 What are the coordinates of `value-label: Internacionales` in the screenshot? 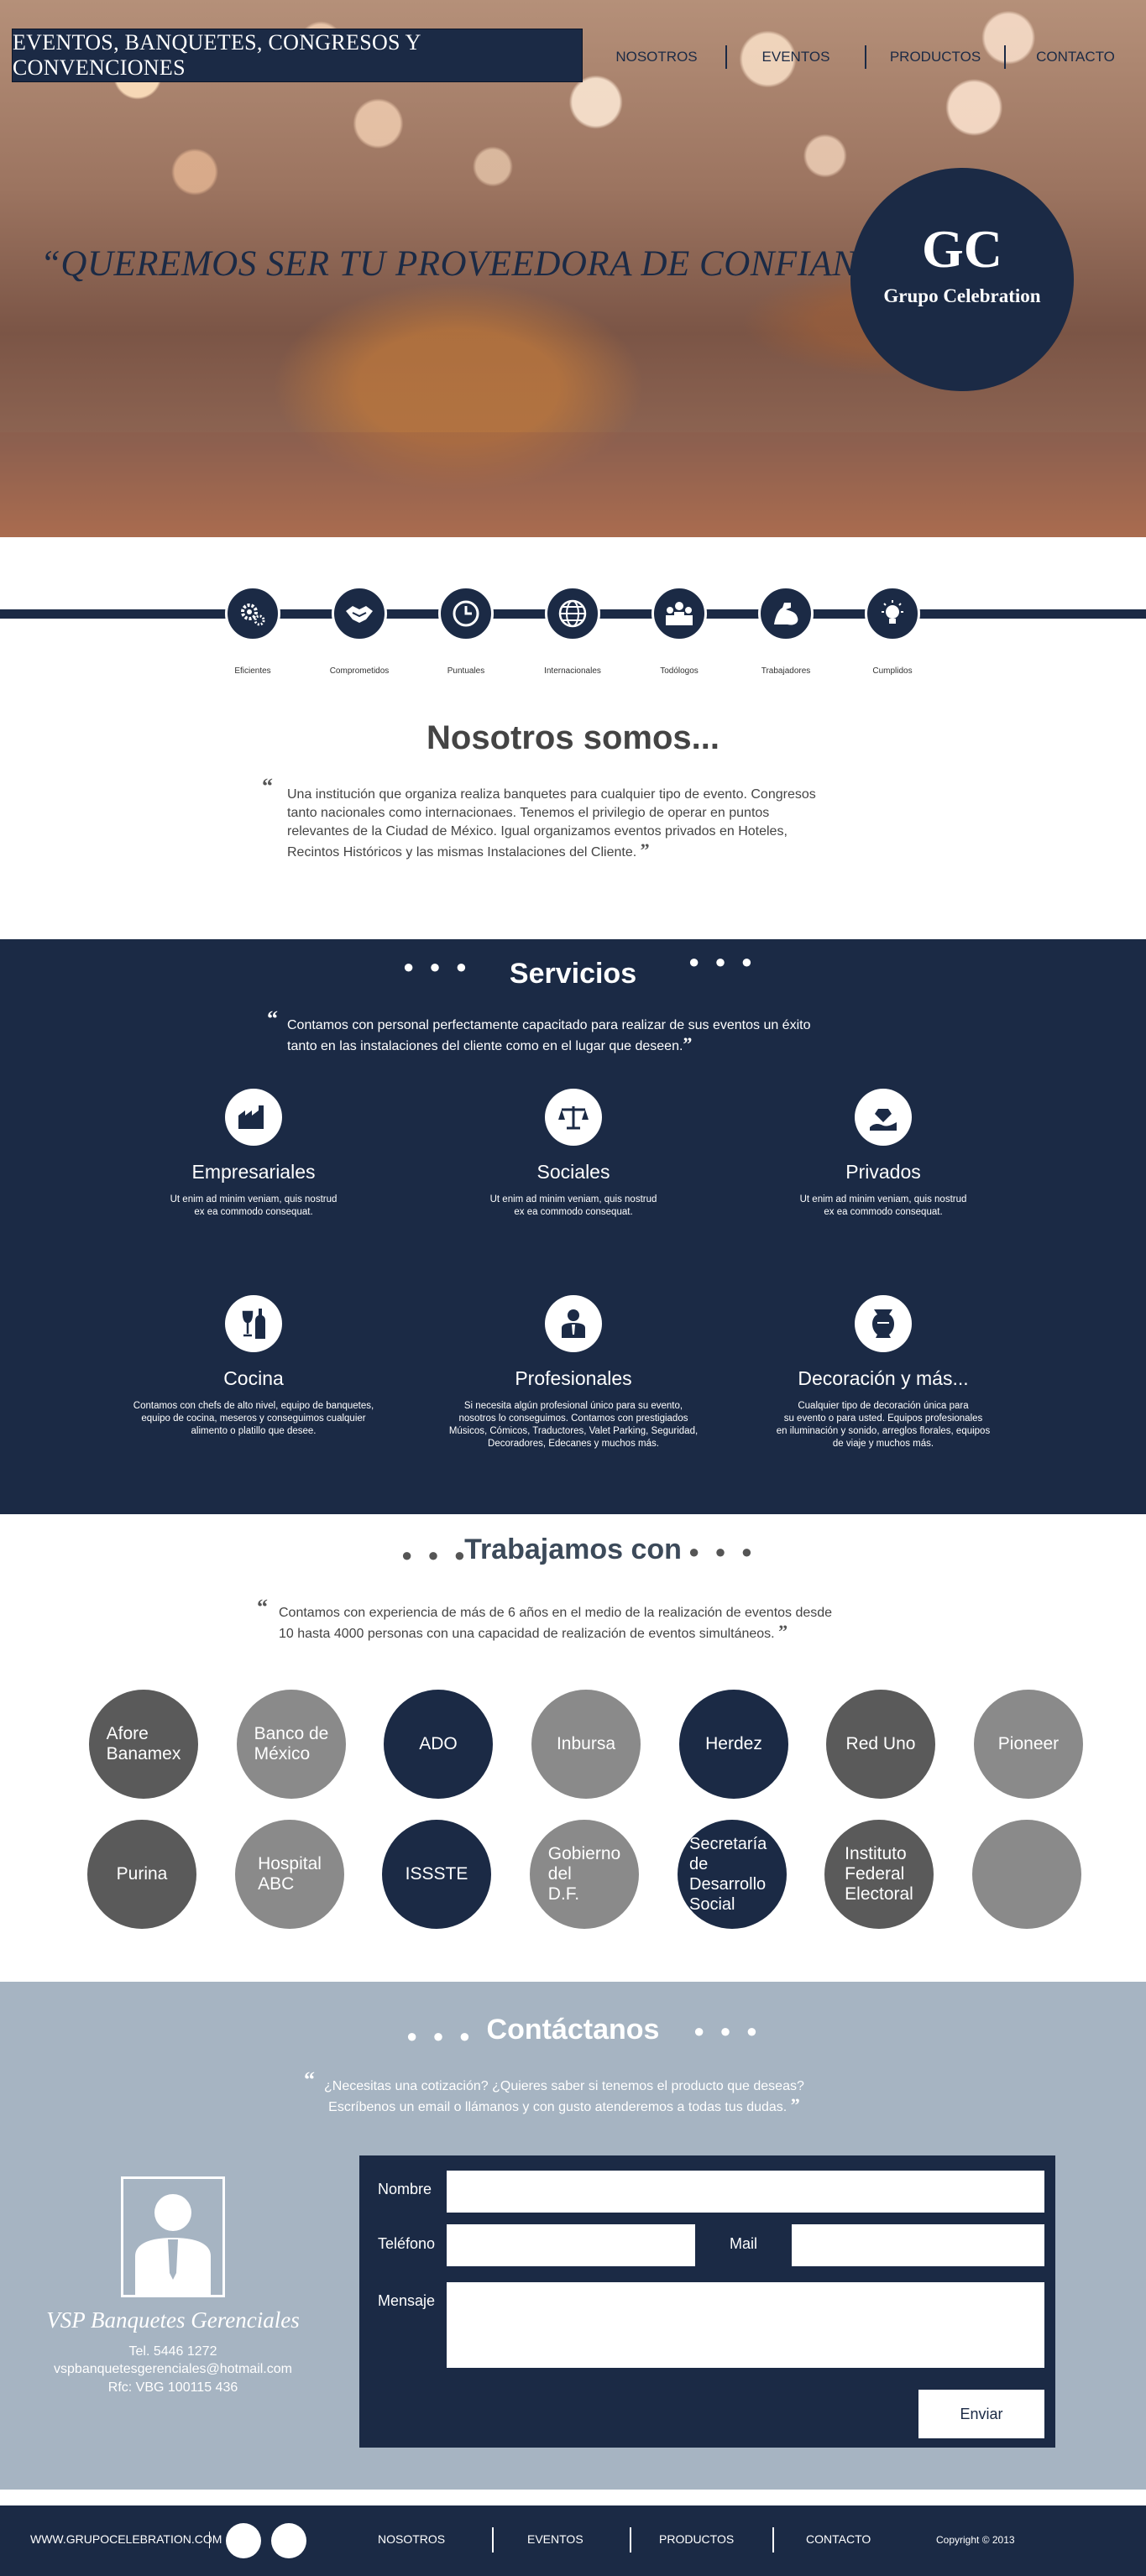 It's located at (572, 671).